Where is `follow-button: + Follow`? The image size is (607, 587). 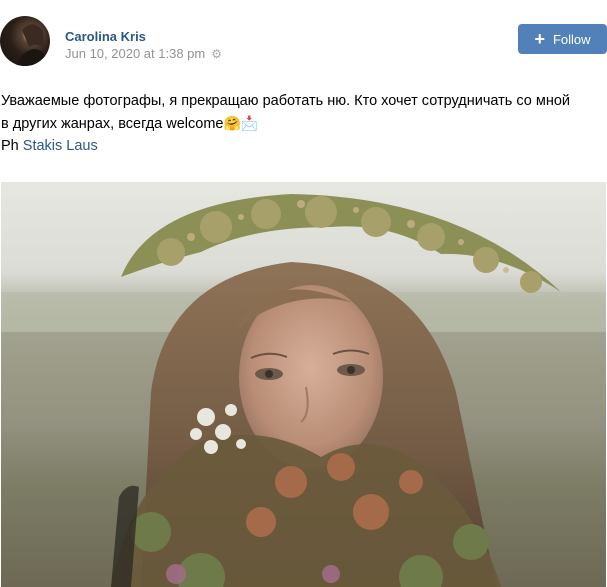
follow-button: + Follow is located at coordinates (562, 39).